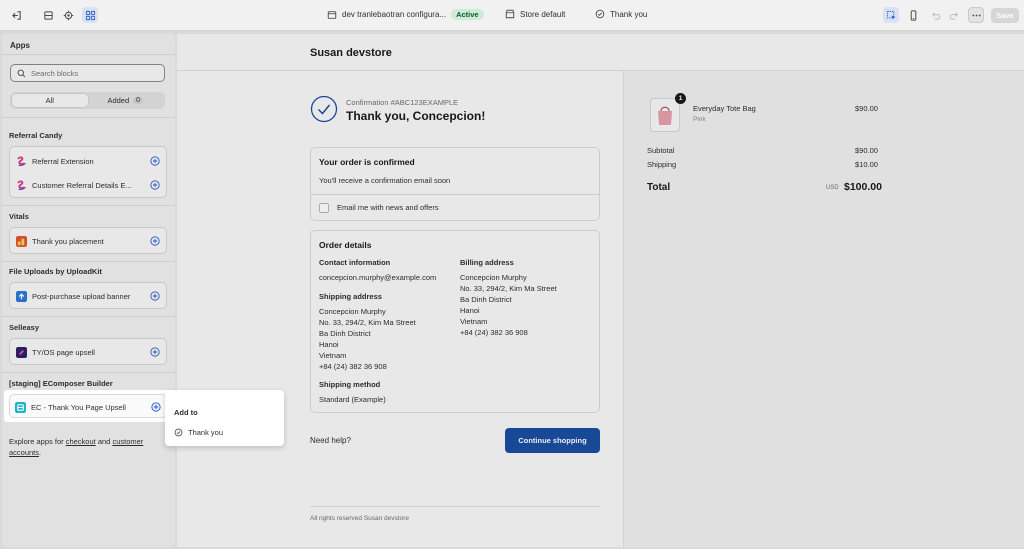  I want to click on theme-selector: dev tranlebaotran configura... Active, so click(405, 14).